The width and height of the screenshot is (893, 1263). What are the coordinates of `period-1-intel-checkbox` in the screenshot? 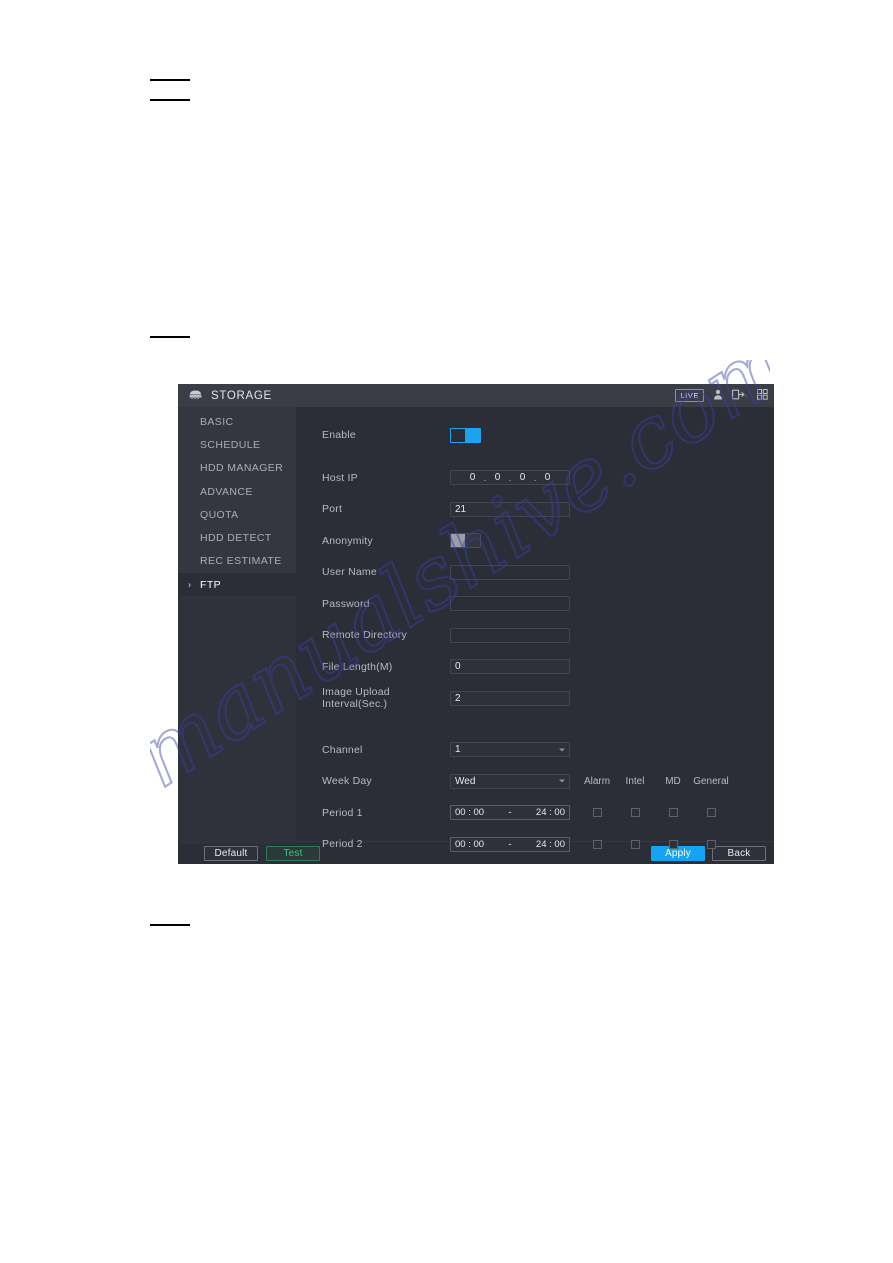 It's located at (635, 813).